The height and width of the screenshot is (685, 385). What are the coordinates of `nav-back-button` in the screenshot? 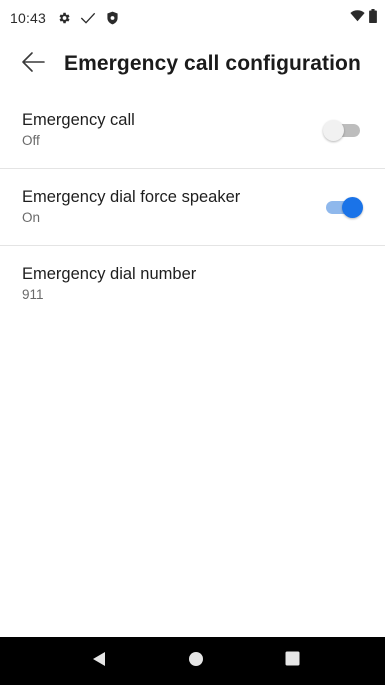 It's located at (99, 661).